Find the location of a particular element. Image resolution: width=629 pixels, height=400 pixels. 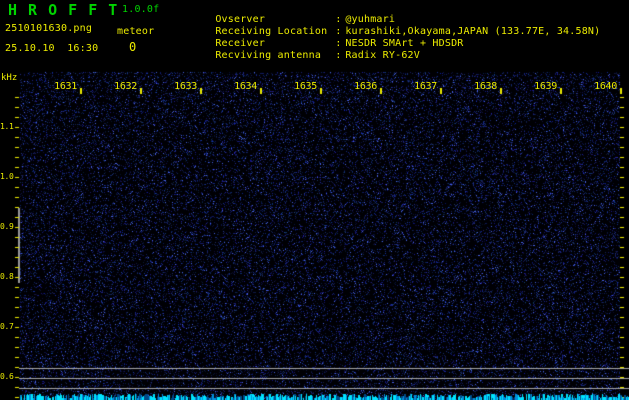

info-row-observer: Ovserver: @yuhmari is located at coordinates (389, 14).